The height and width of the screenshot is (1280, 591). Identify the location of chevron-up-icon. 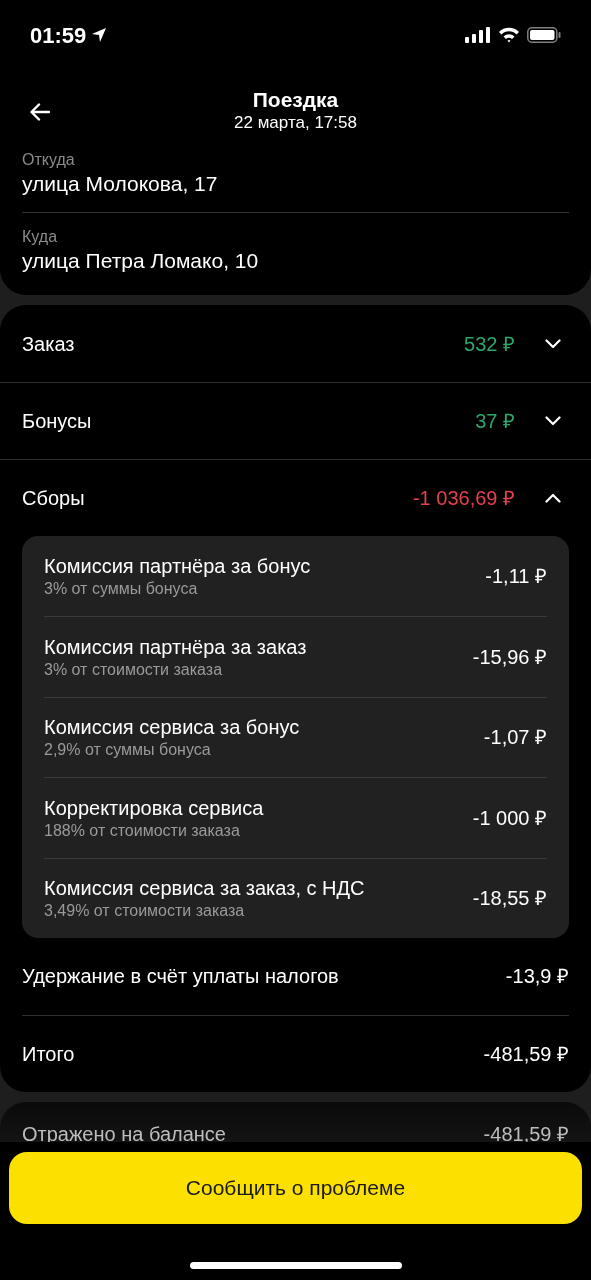
(553, 498).